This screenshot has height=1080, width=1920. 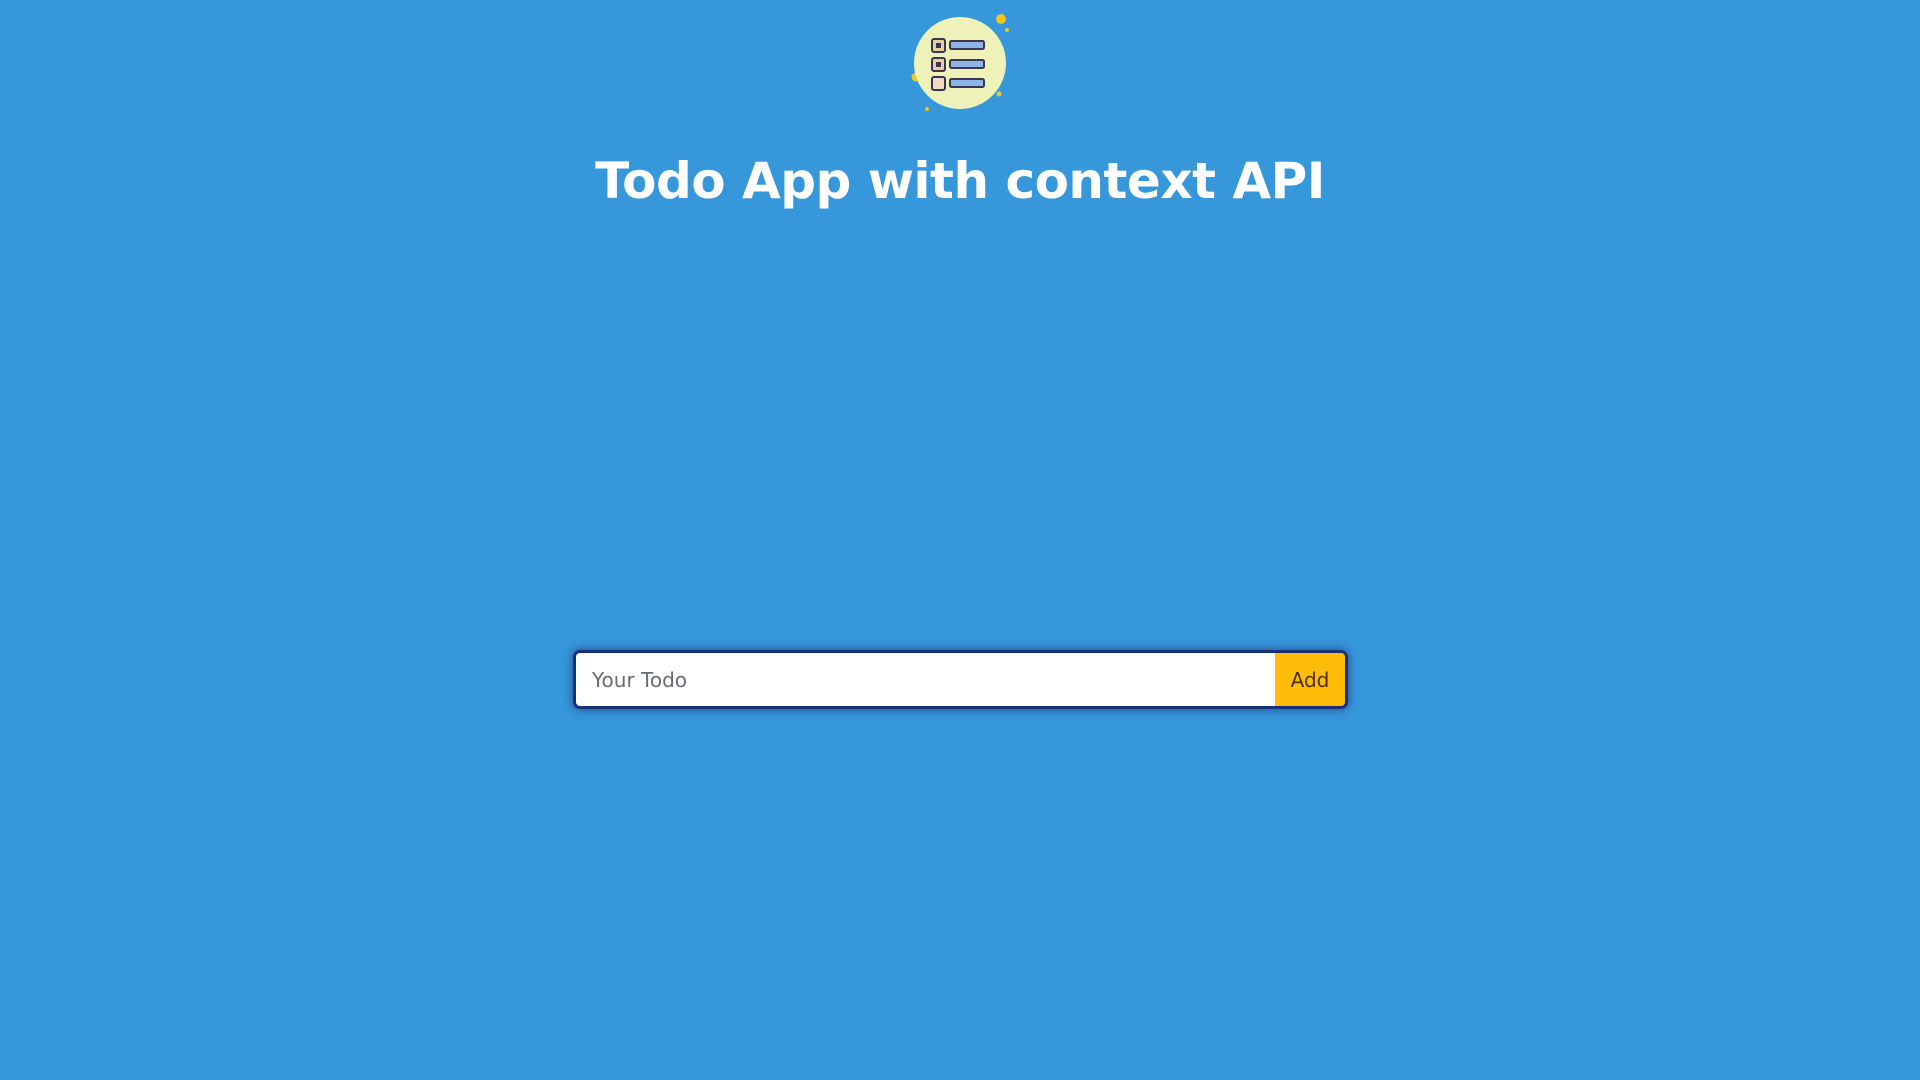 I want to click on checklist-icon, so click(x=960, y=62).